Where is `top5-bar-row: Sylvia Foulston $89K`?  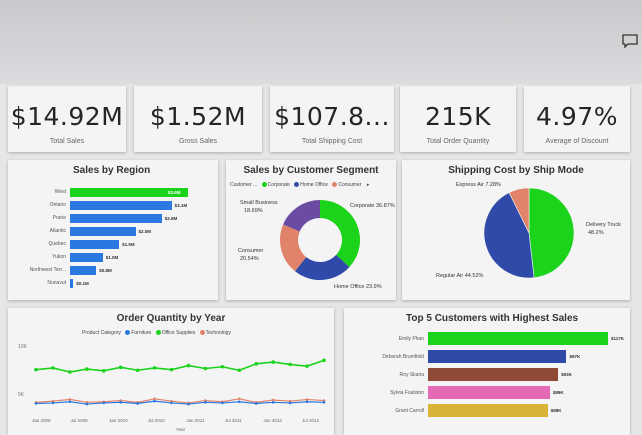 top5-bar-row: Sylvia Foulston $89K is located at coordinates (499, 392).